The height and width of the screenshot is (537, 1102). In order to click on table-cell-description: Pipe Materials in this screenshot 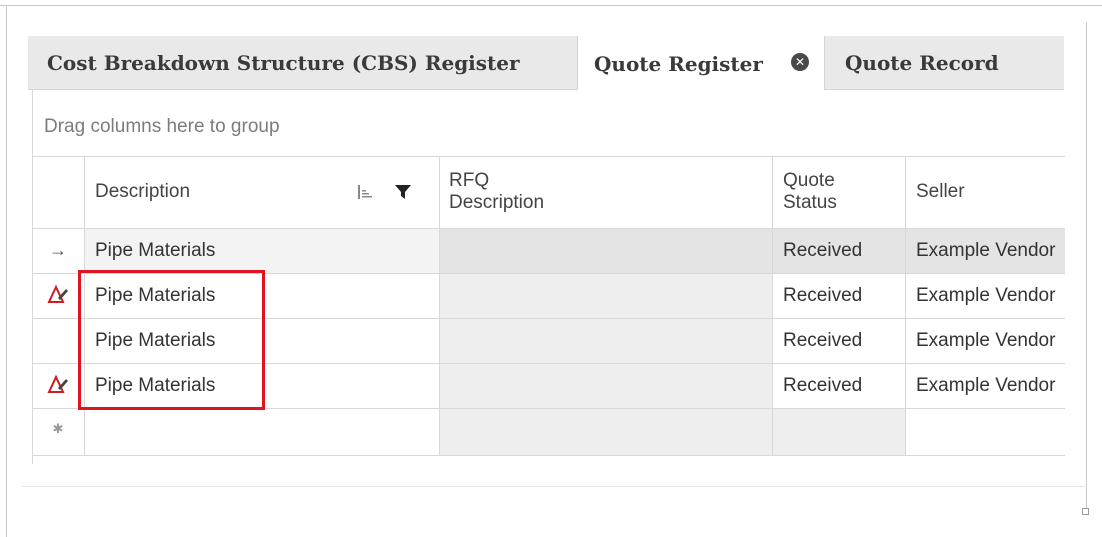, I will do `click(265, 250)`.